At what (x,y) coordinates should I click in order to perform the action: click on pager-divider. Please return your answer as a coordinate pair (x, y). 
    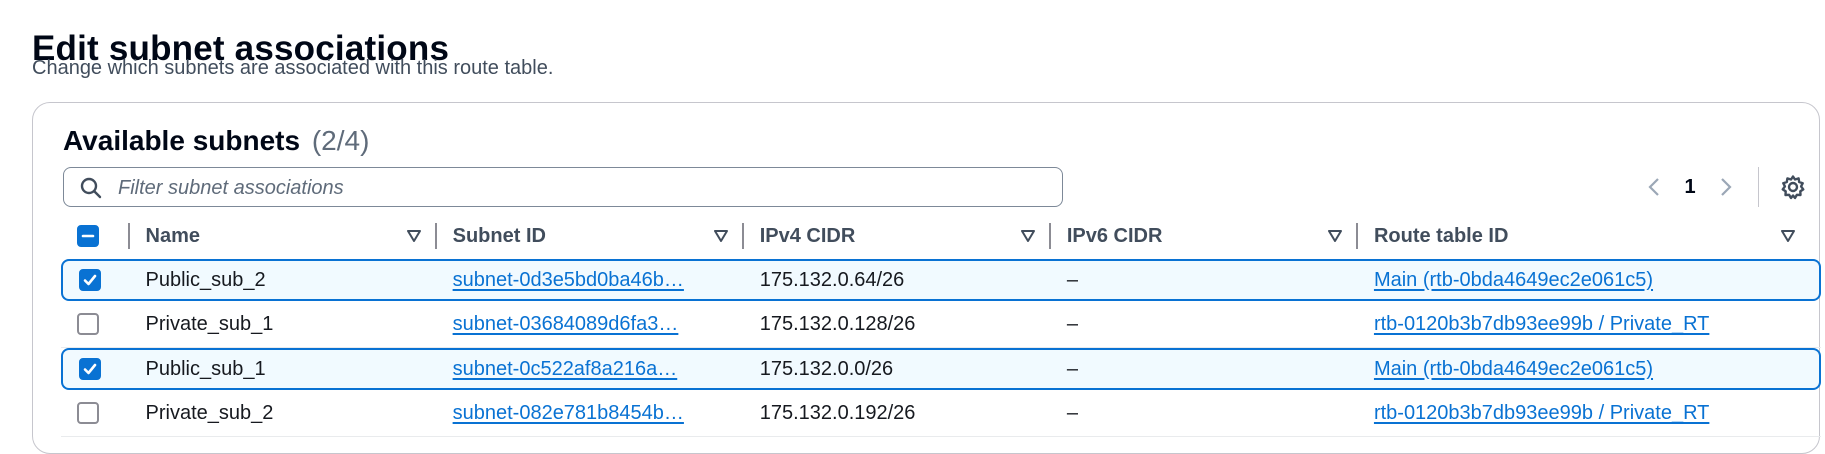
    Looking at the image, I should click on (1758, 187).